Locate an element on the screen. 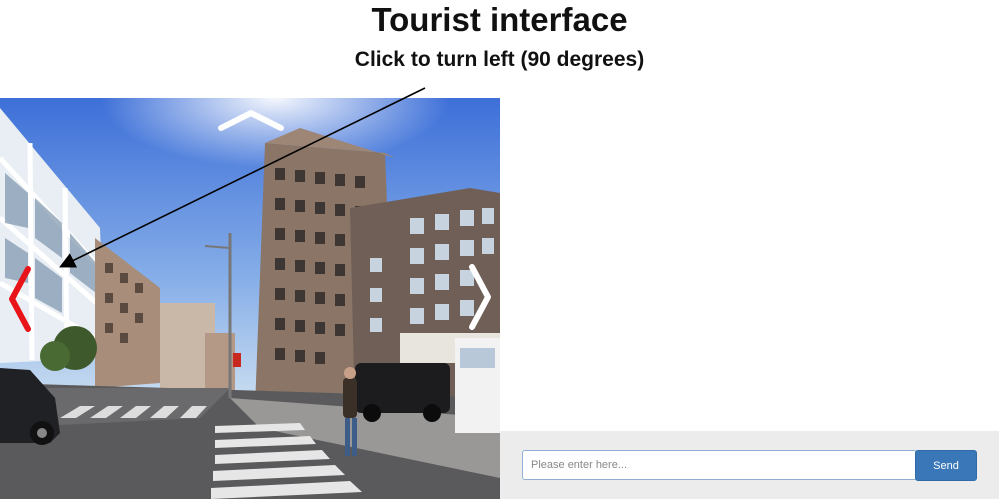 Image resolution: width=999 pixels, height=499 pixels. page-title: Tourist interface is located at coordinates (499, 19).